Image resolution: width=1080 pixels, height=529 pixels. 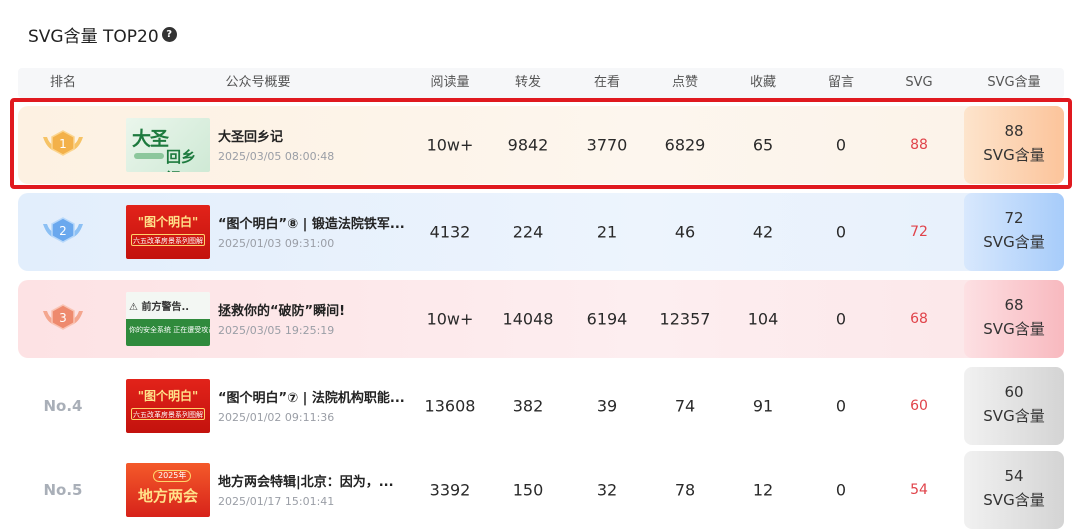 I want to click on share-count: 14048, so click(x=528, y=319).